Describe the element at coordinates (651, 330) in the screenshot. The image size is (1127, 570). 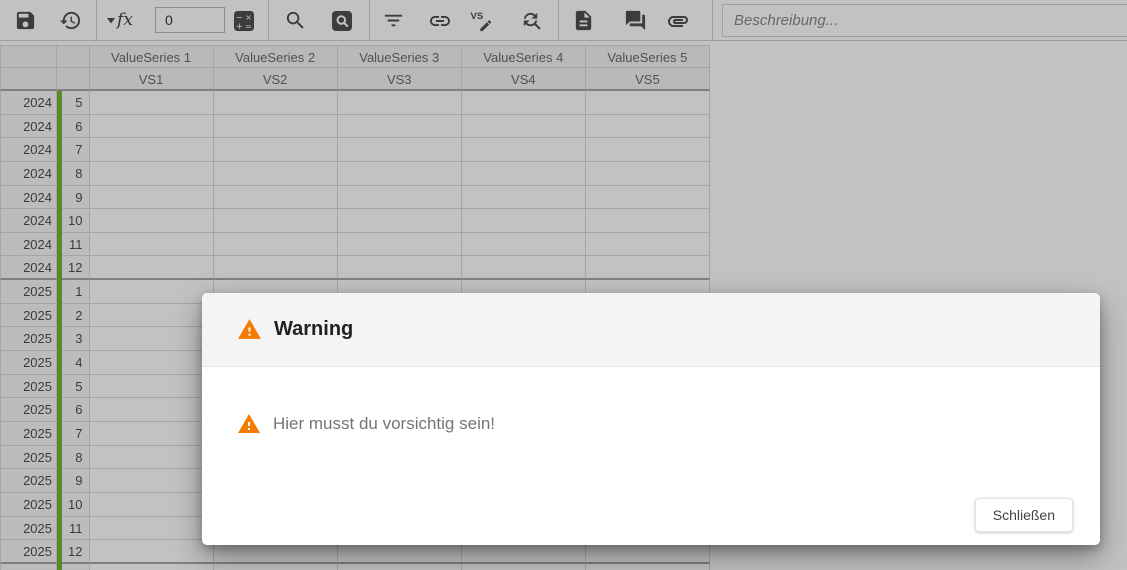
I see `dialog-header: Warning` at that location.